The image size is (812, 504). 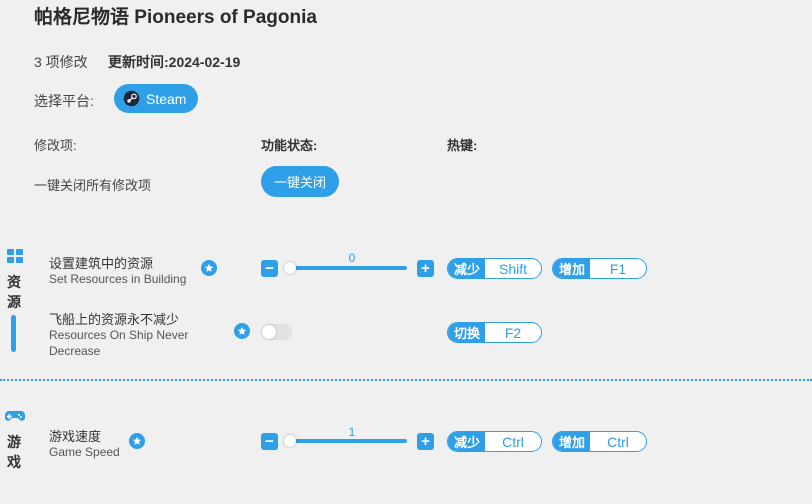 What do you see at coordinates (289, 145) in the screenshot?
I see `column-state-header: 功能状态:` at bounding box center [289, 145].